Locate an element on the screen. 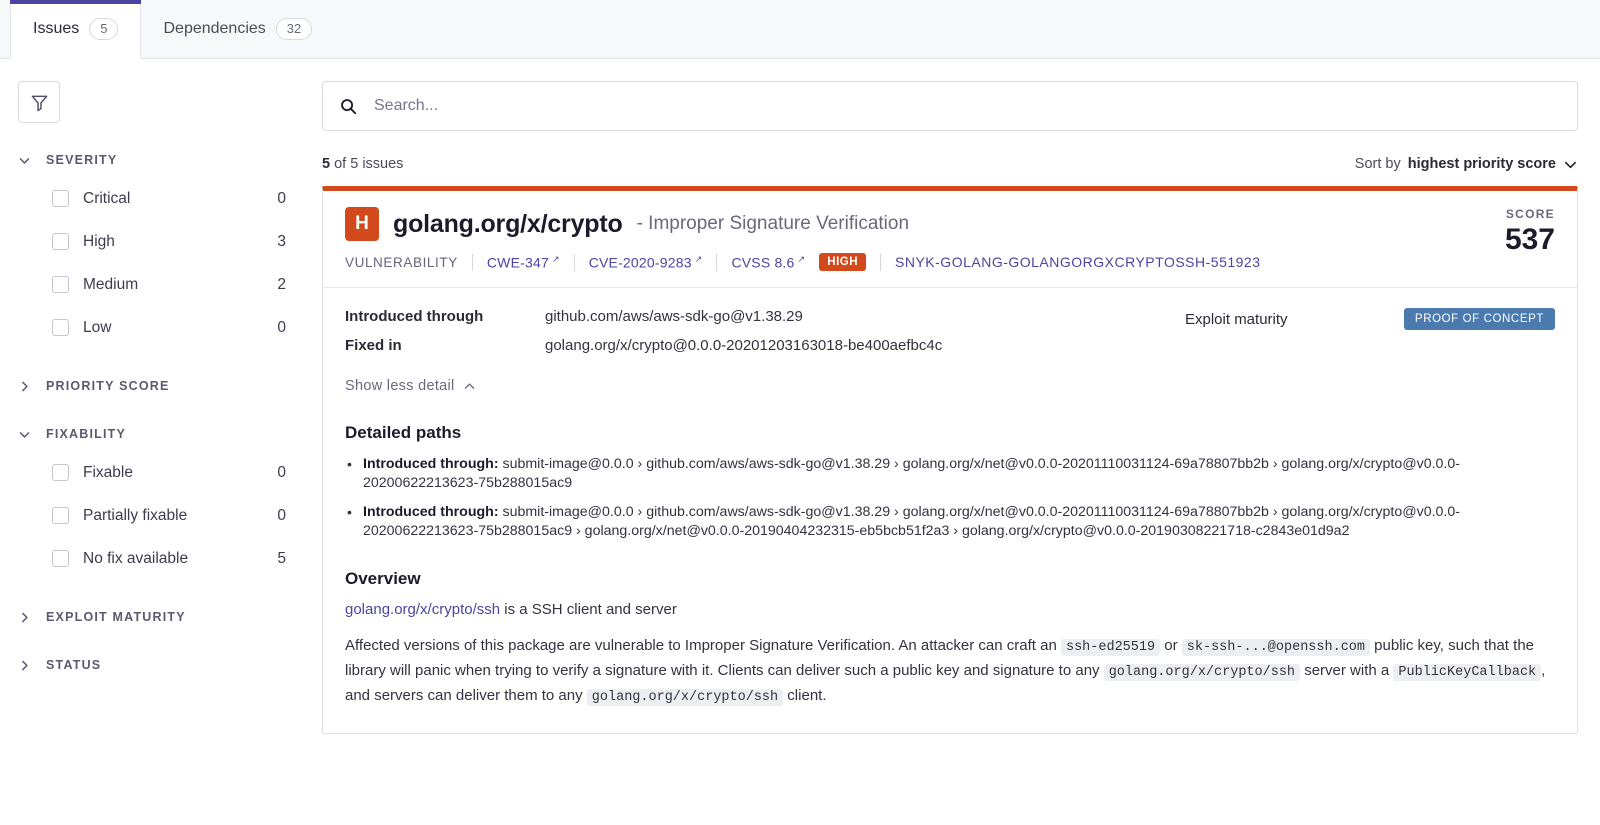  filter-option-fixable: Fixable 0 is located at coordinates (170, 472).